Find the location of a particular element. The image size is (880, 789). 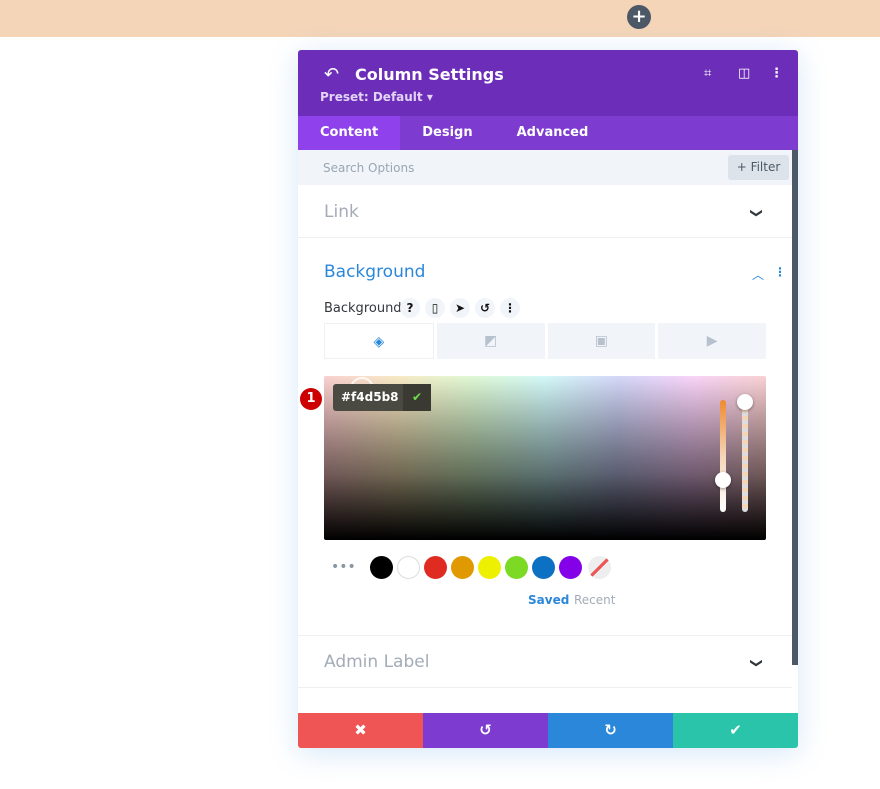

background-label: Background is located at coordinates (363, 308).